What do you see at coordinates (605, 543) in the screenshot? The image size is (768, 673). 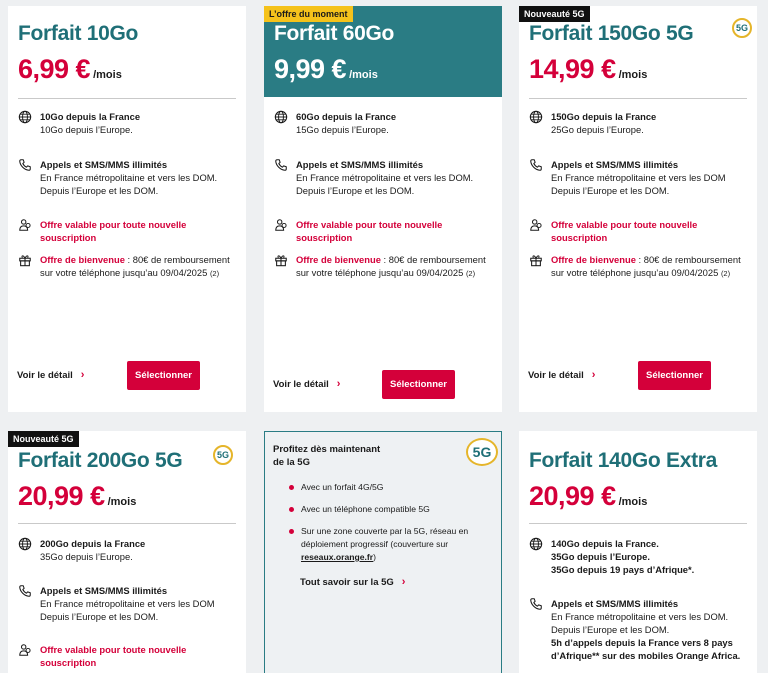 I see `data-allowance: 140Go depuis la France.` at bounding box center [605, 543].